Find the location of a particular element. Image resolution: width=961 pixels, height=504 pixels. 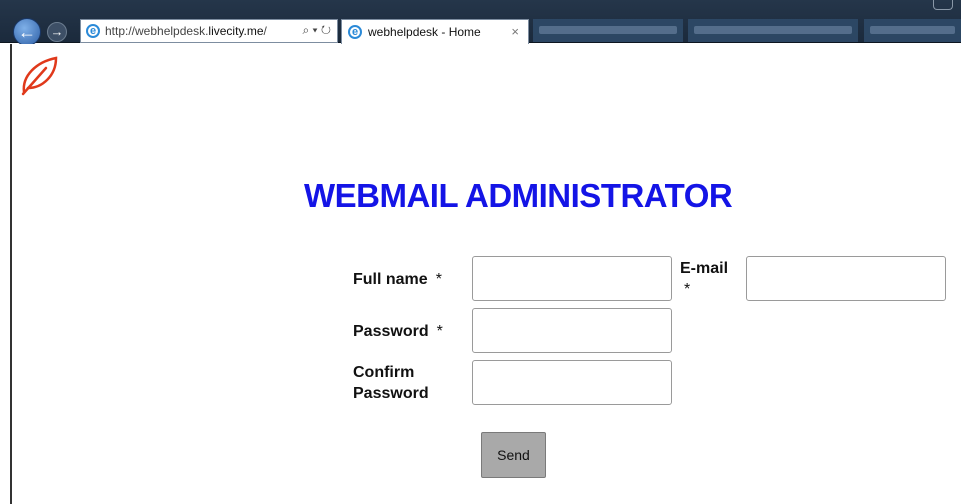

ie-tab-icon: e is located at coordinates (355, 32).